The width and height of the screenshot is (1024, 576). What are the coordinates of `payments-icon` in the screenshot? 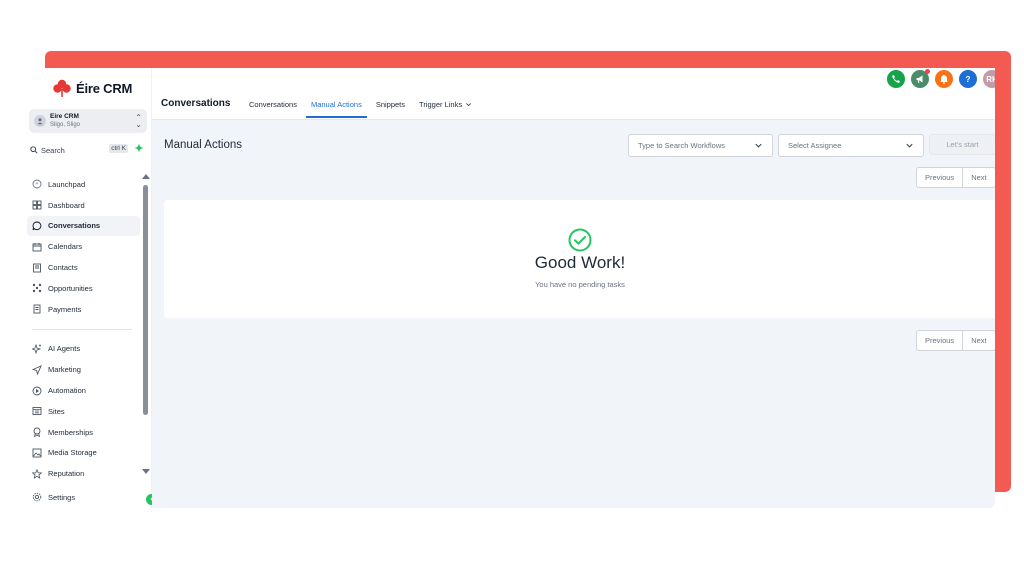 It's located at (37, 309).